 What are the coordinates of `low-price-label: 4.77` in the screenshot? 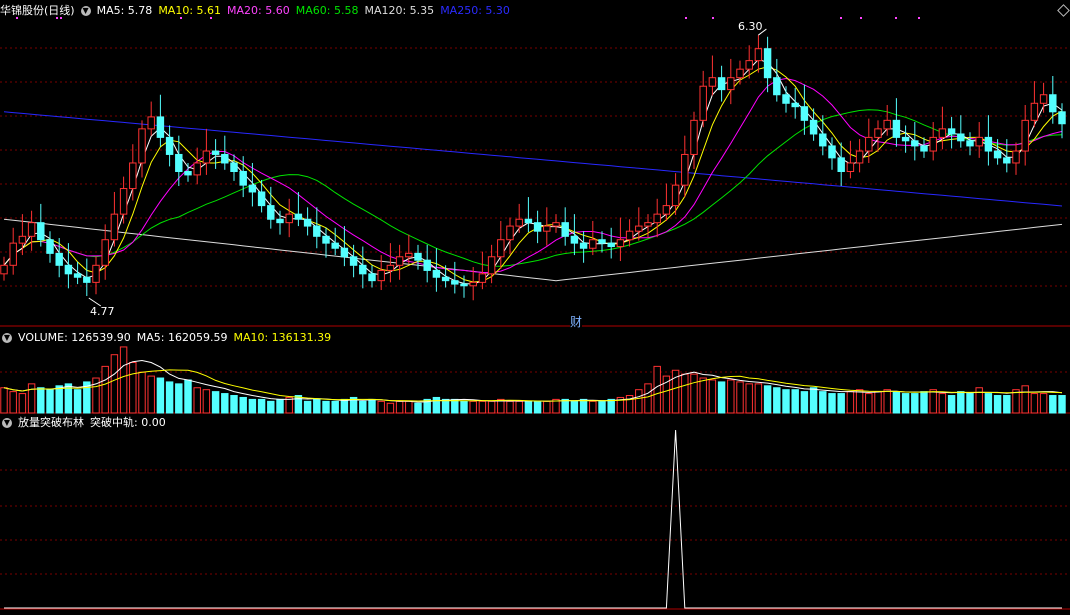 It's located at (102, 311).